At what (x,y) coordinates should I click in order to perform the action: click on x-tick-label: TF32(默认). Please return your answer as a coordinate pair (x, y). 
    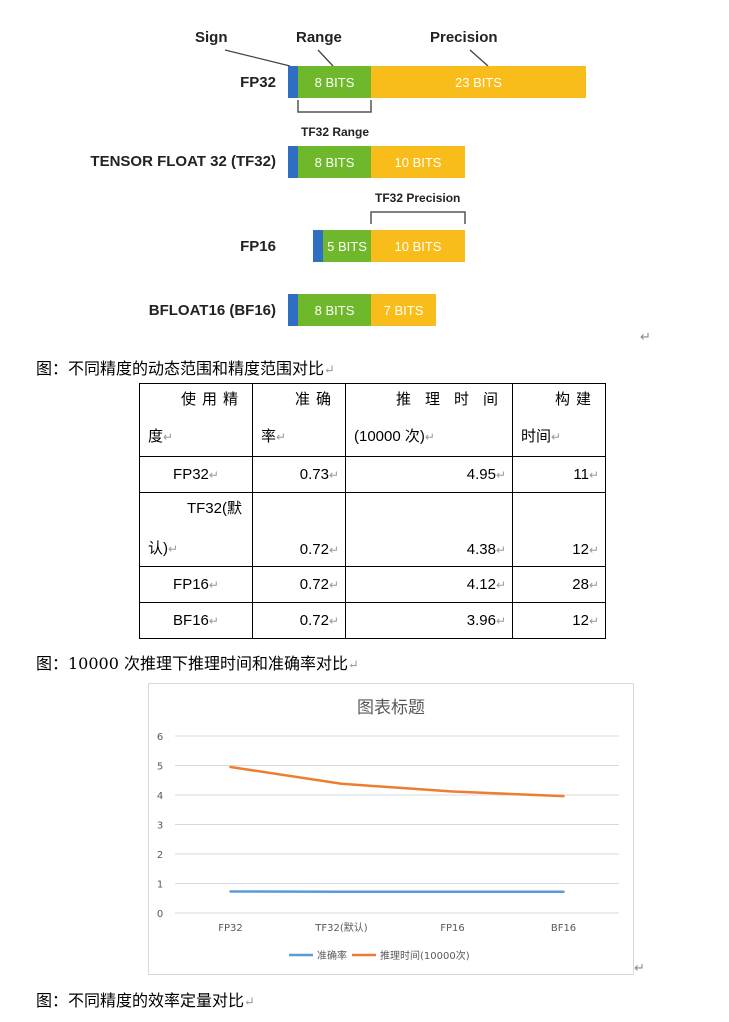
    Looking at the image, I should click on (340, 927).